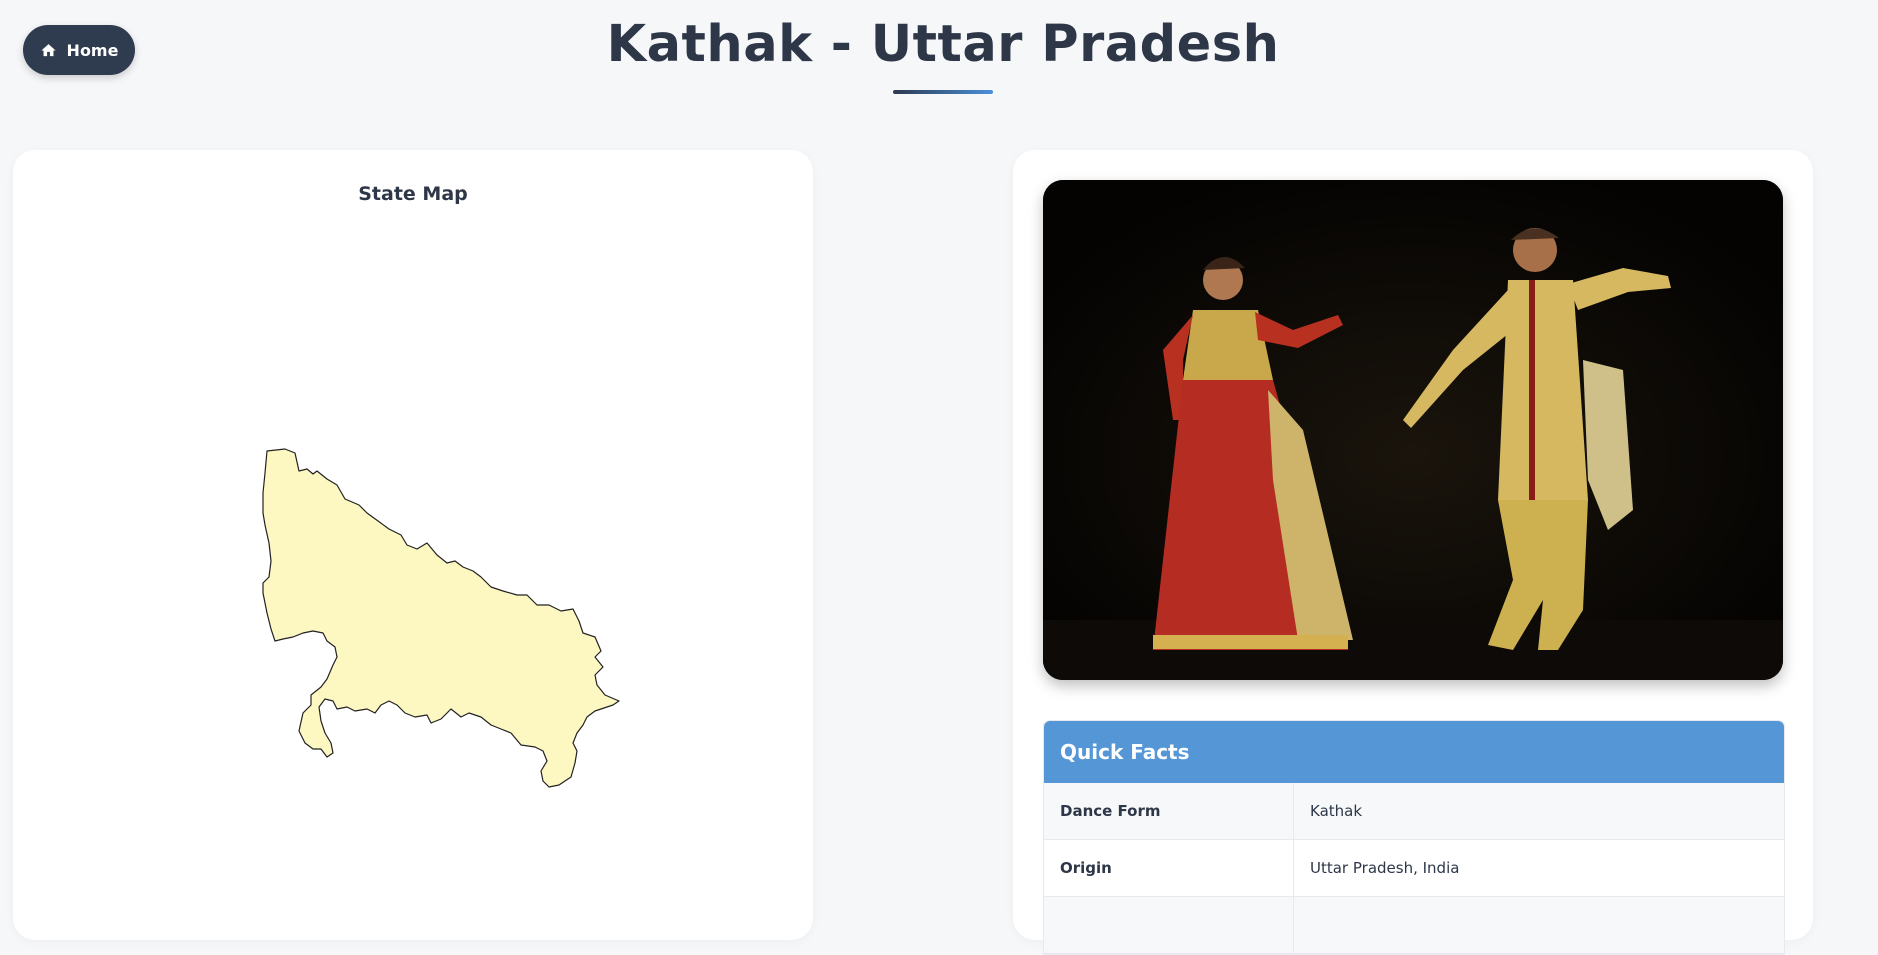  I want to click on facts-row: Dance Form Kathak, so click(1414, 811).